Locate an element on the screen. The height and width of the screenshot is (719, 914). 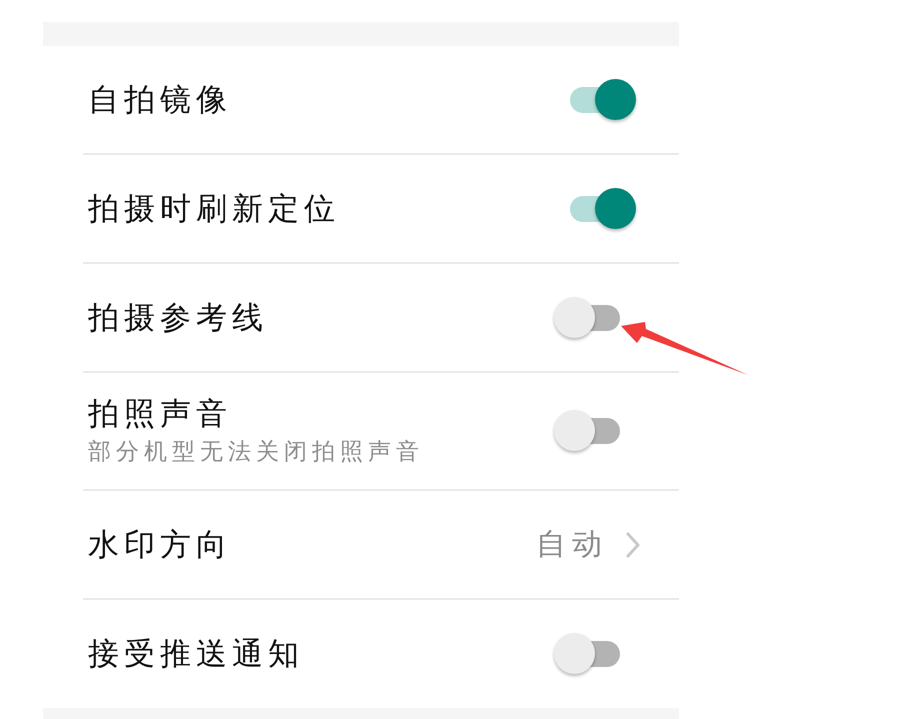
setting-label: 拍摄参考线 is located at coordinates (178, 318).